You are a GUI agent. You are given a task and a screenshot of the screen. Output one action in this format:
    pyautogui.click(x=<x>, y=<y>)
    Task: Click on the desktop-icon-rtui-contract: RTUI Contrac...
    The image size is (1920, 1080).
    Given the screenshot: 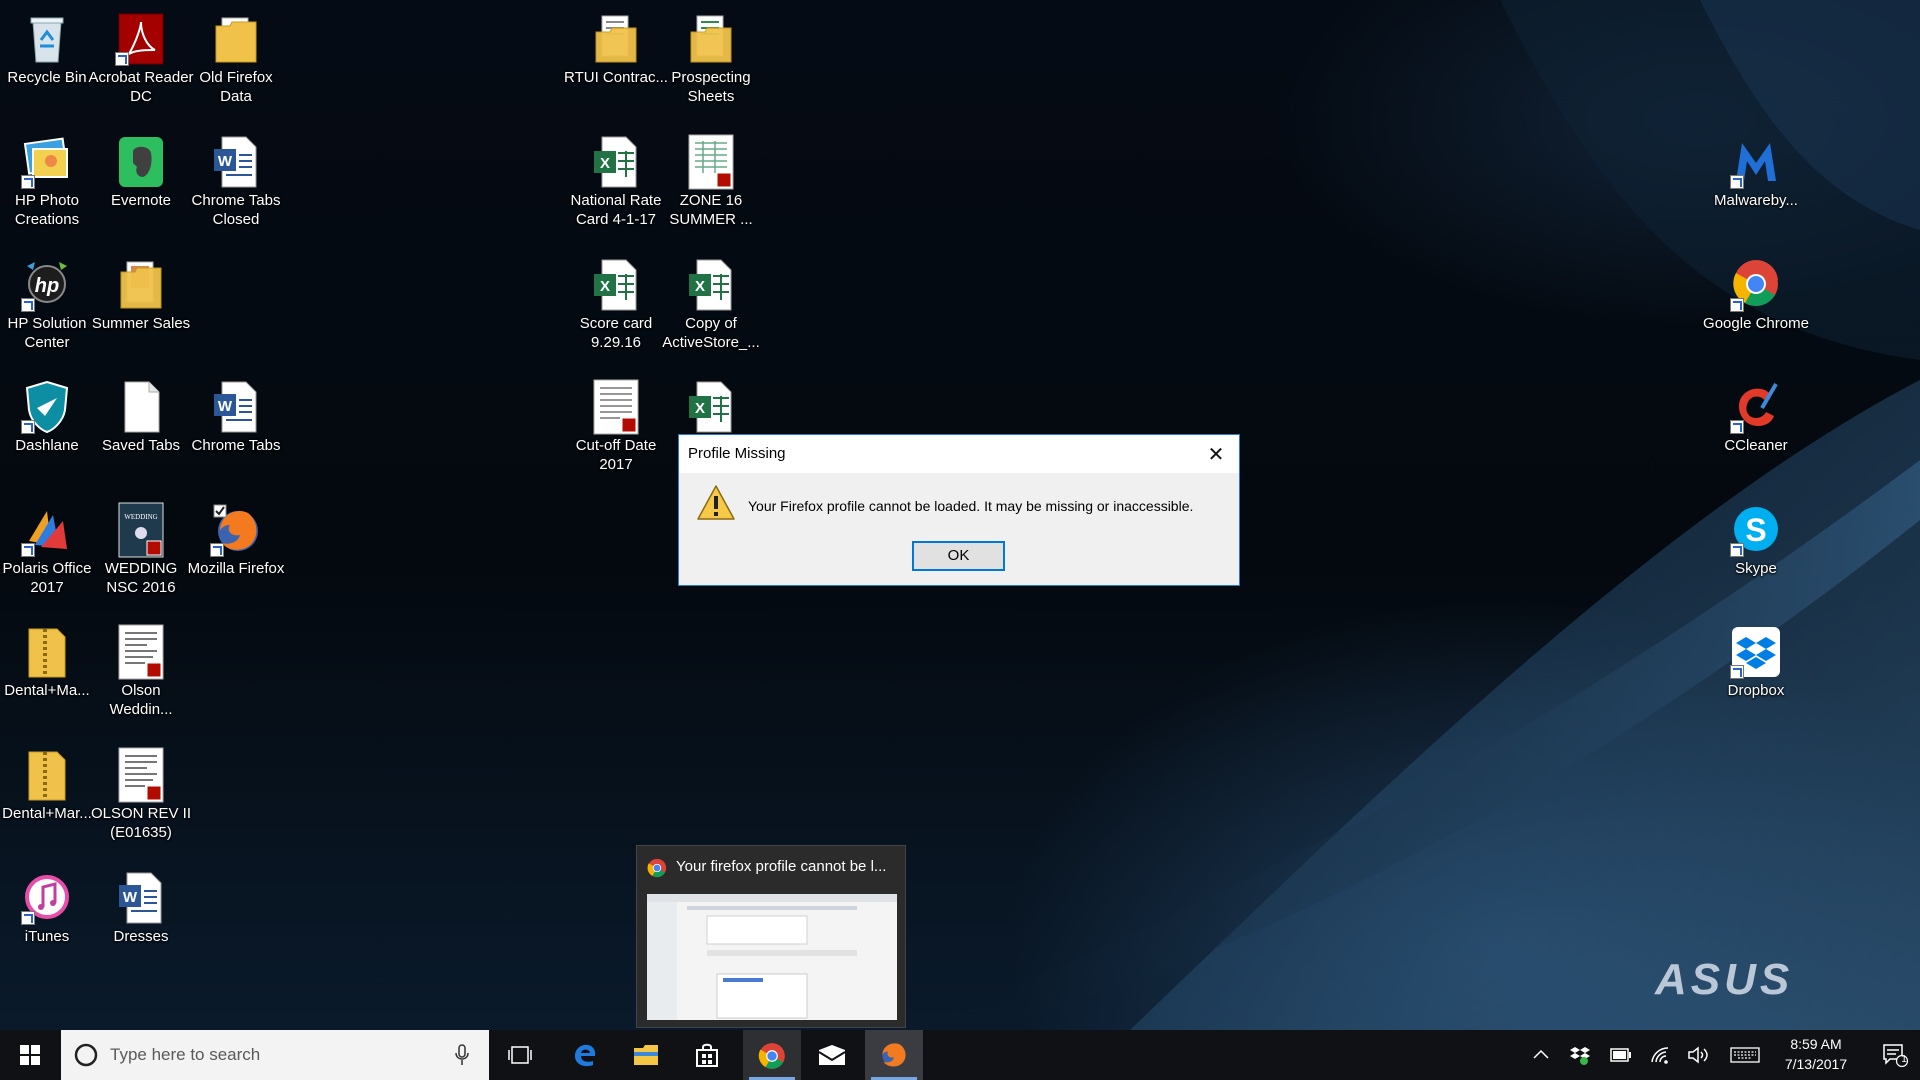 What is the action you would take?
    pyautogui.click(x=616, y=60)
    